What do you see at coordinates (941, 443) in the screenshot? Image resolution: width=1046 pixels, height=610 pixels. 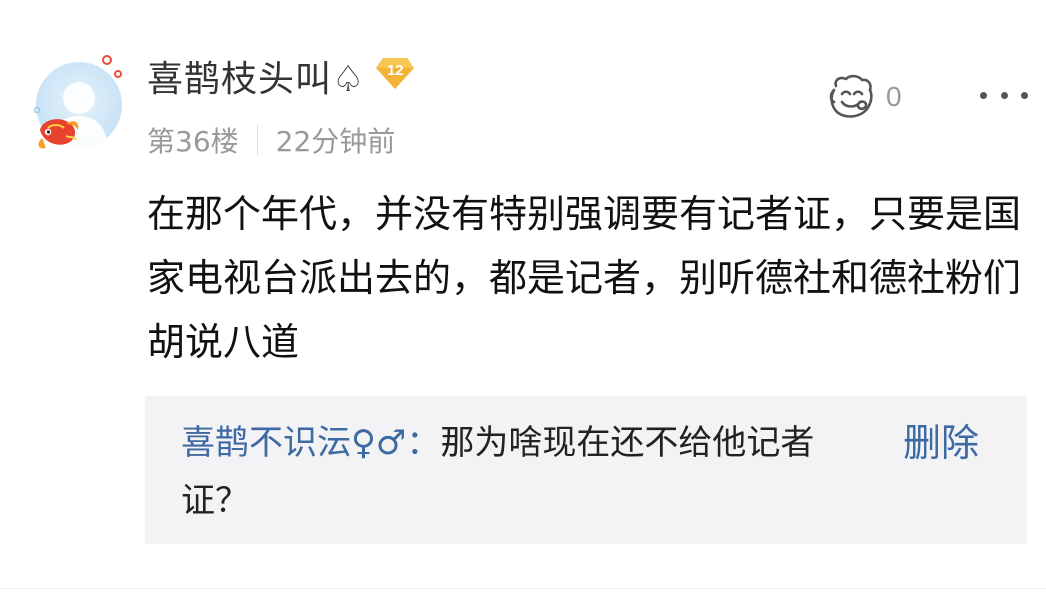 I see `delete-button: 删除` at bounding box center [941, 443].